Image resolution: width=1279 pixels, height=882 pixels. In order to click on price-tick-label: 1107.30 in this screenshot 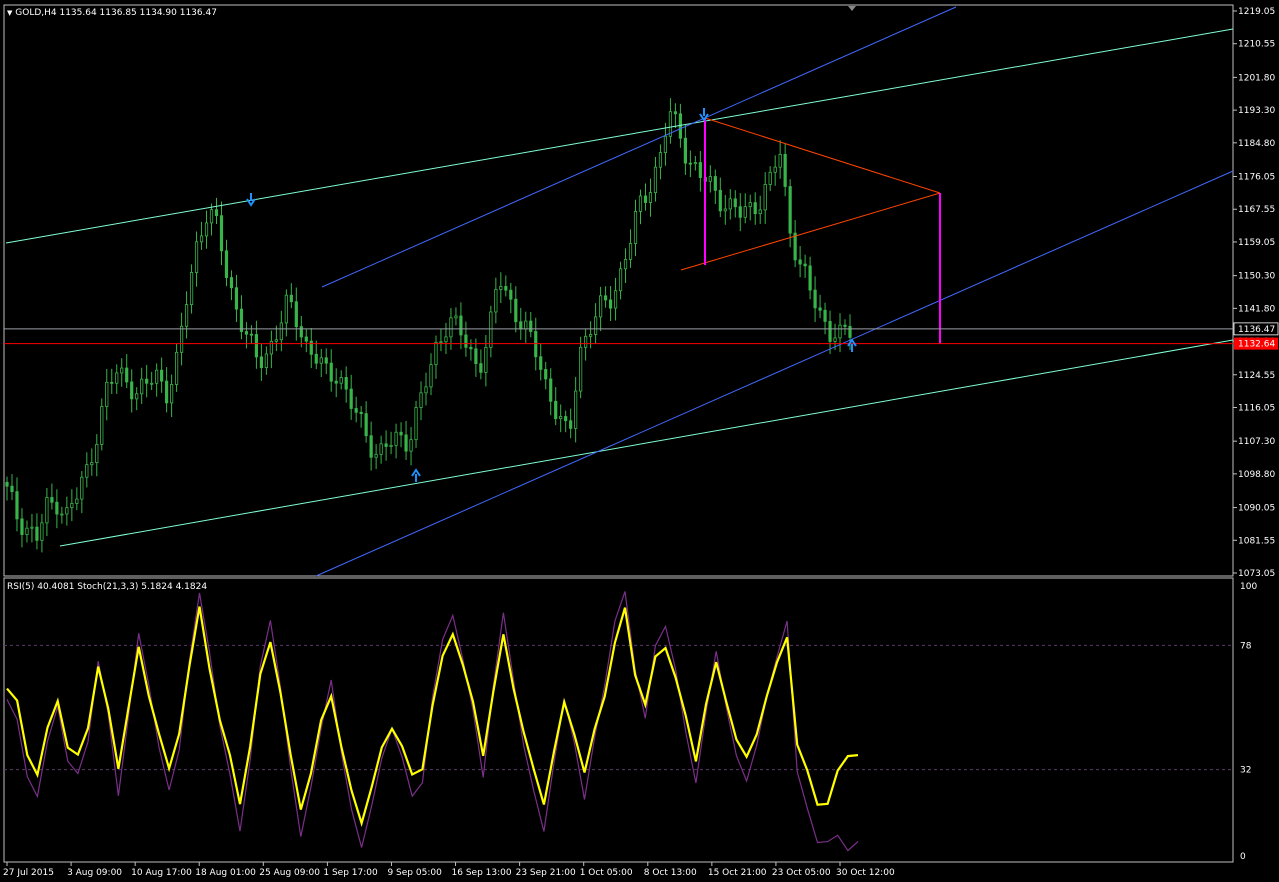, I will do `click(1256, 442)`.